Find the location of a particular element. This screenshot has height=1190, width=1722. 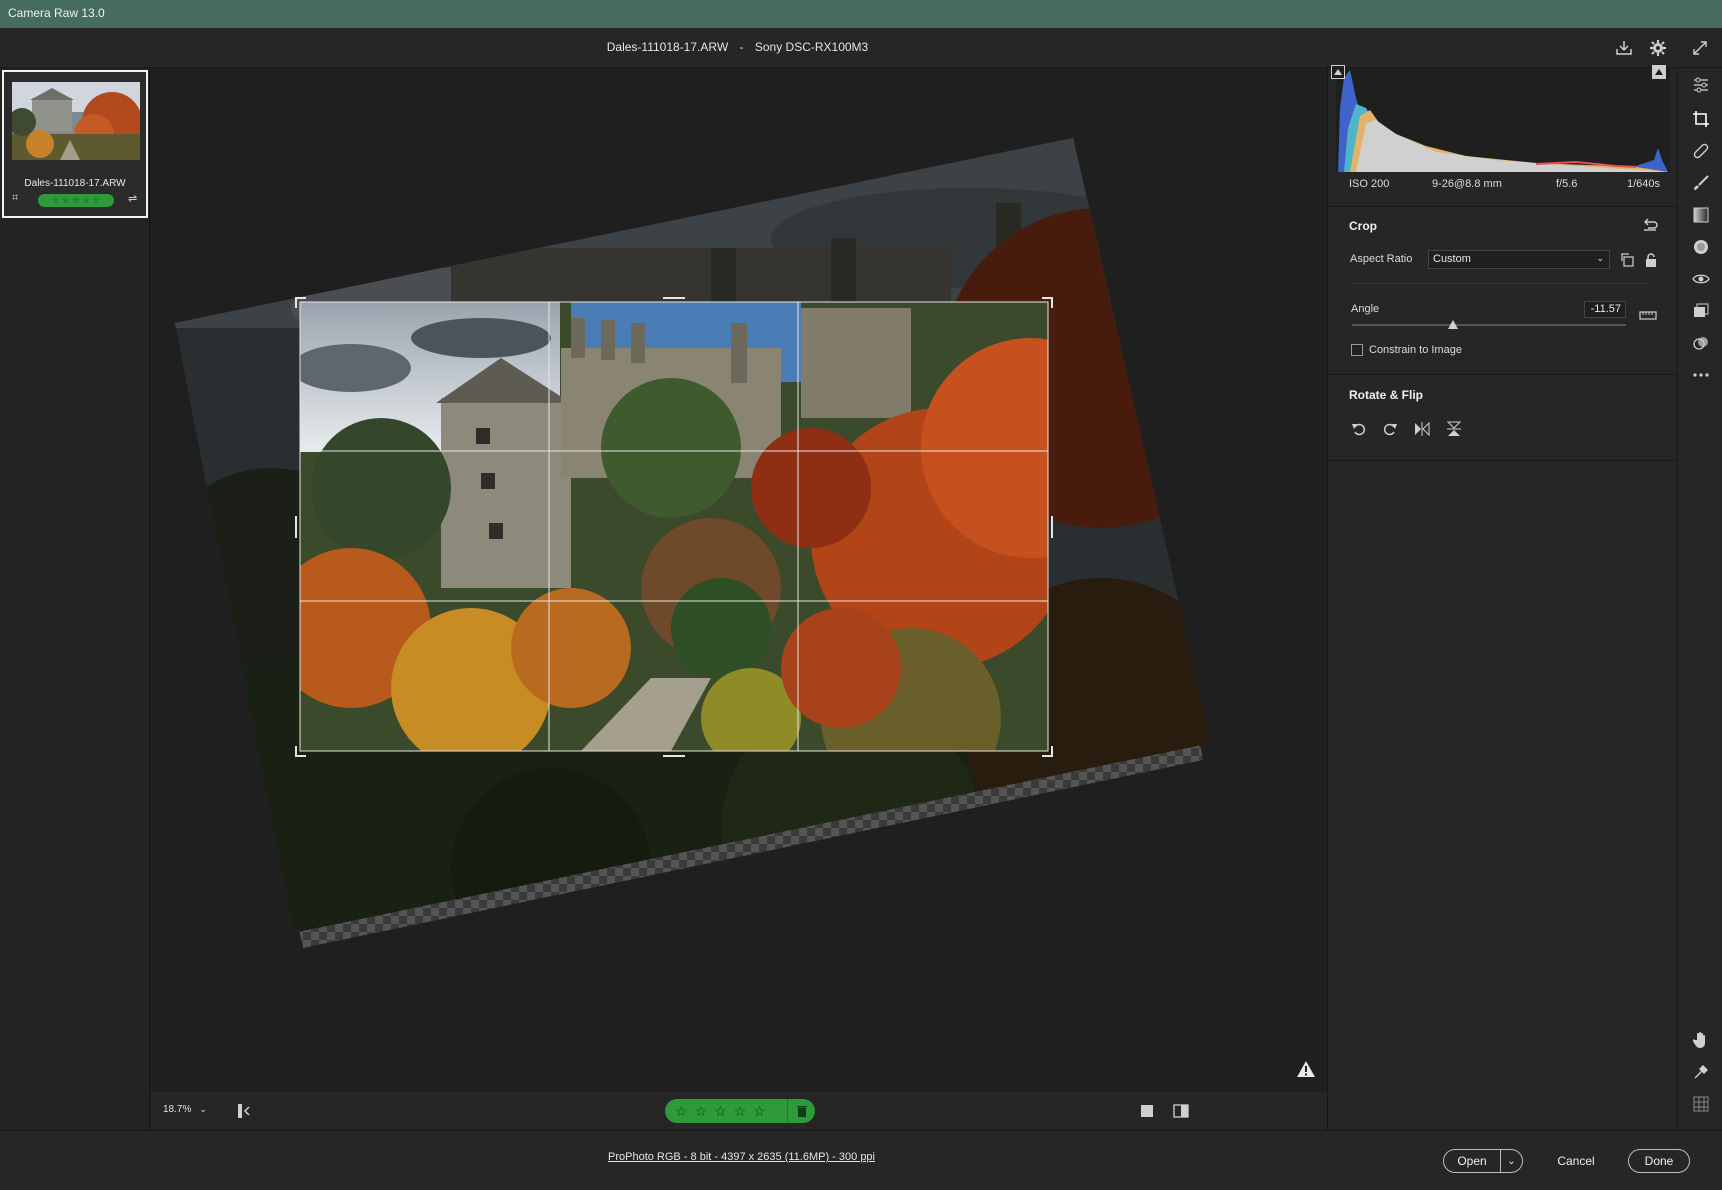

shadow-clipping-icon is located at coordinates (1338, 72).